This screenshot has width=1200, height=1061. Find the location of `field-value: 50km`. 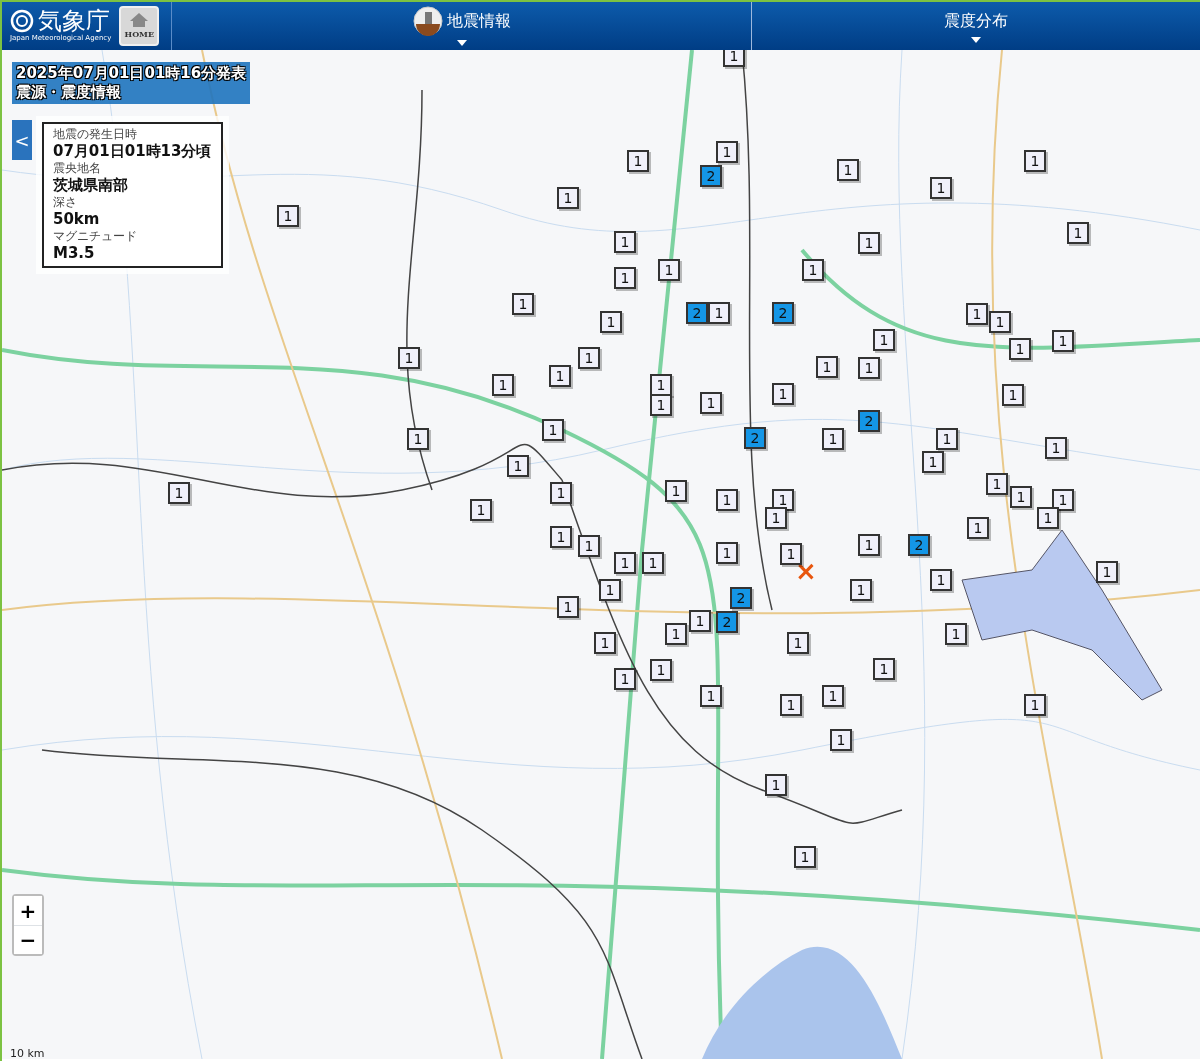

field-value: 50km is located at coordinates (77, 219).